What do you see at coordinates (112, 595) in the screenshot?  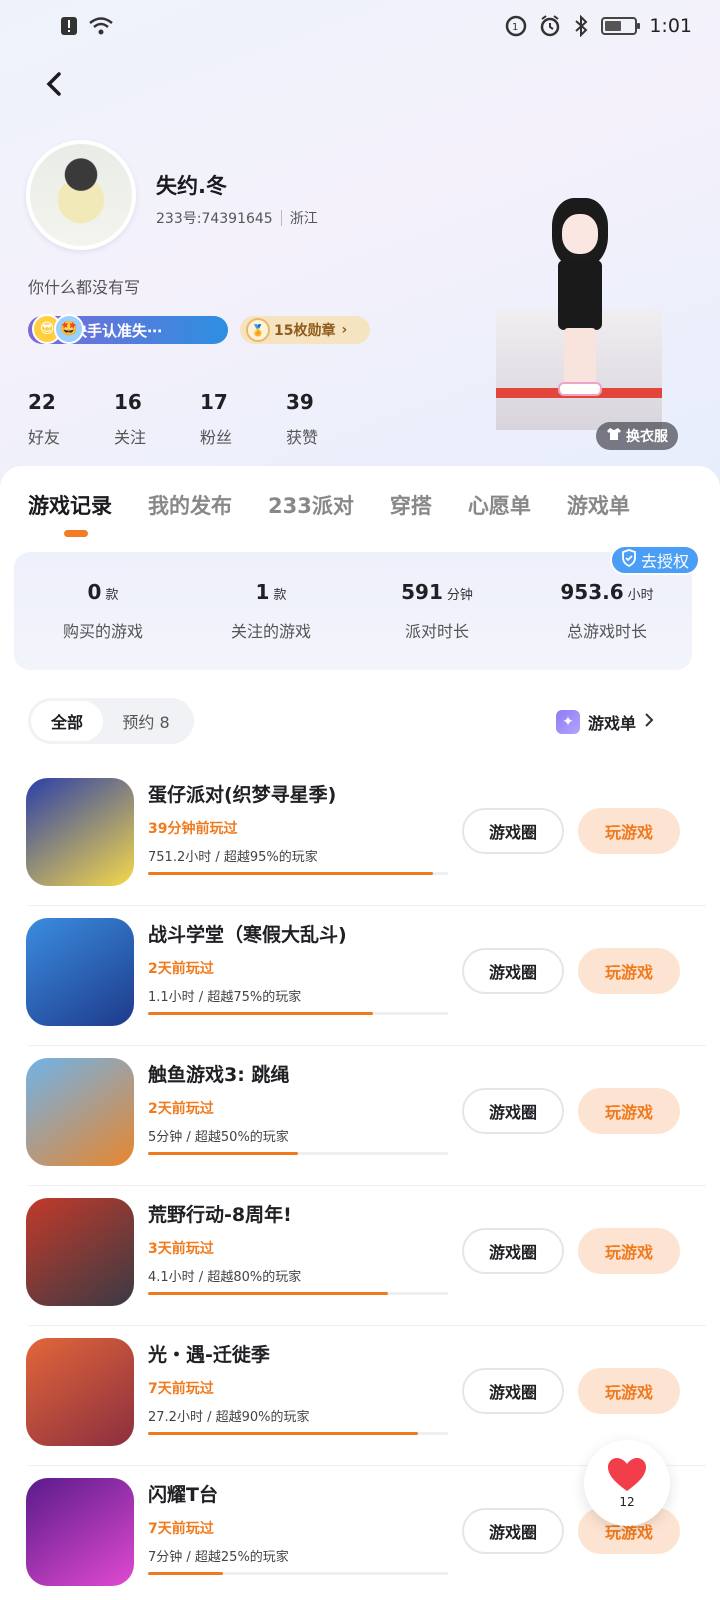 I see `summary-unit: 款` at bounding box center [112, 595].